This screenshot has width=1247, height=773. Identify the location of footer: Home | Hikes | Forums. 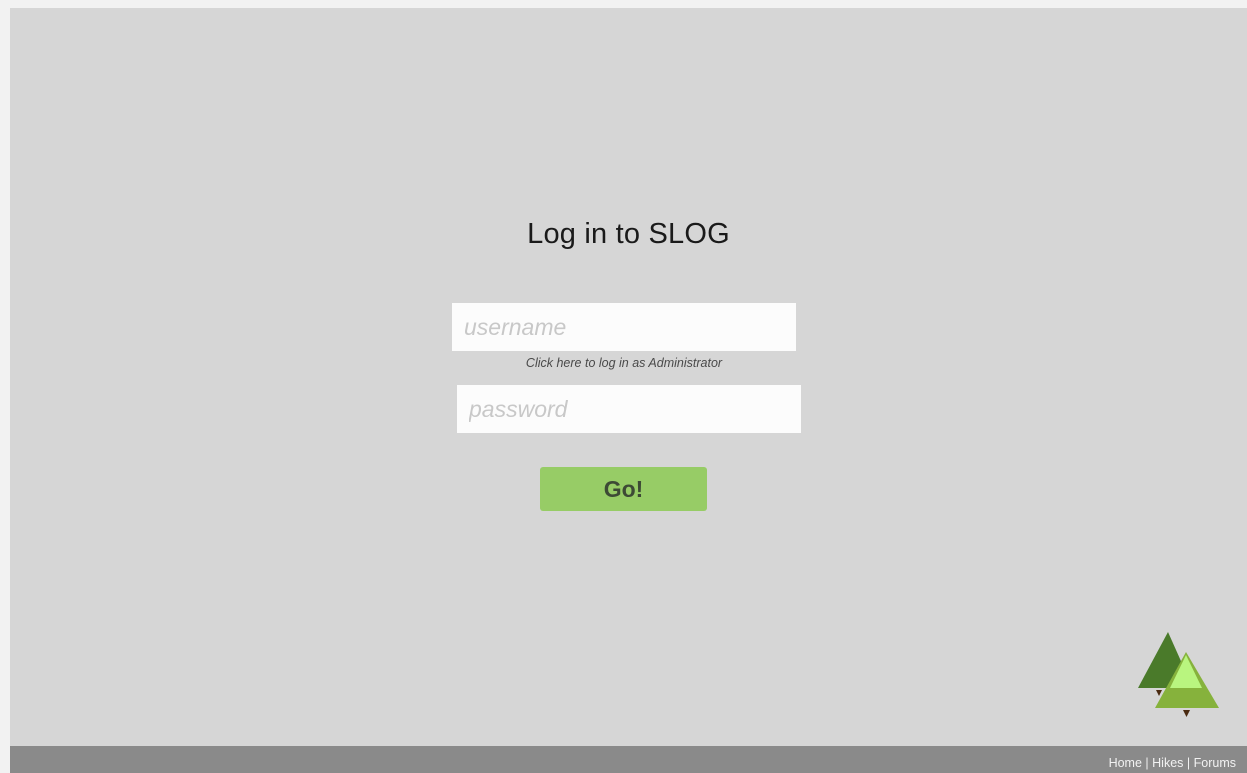
(628, 759).